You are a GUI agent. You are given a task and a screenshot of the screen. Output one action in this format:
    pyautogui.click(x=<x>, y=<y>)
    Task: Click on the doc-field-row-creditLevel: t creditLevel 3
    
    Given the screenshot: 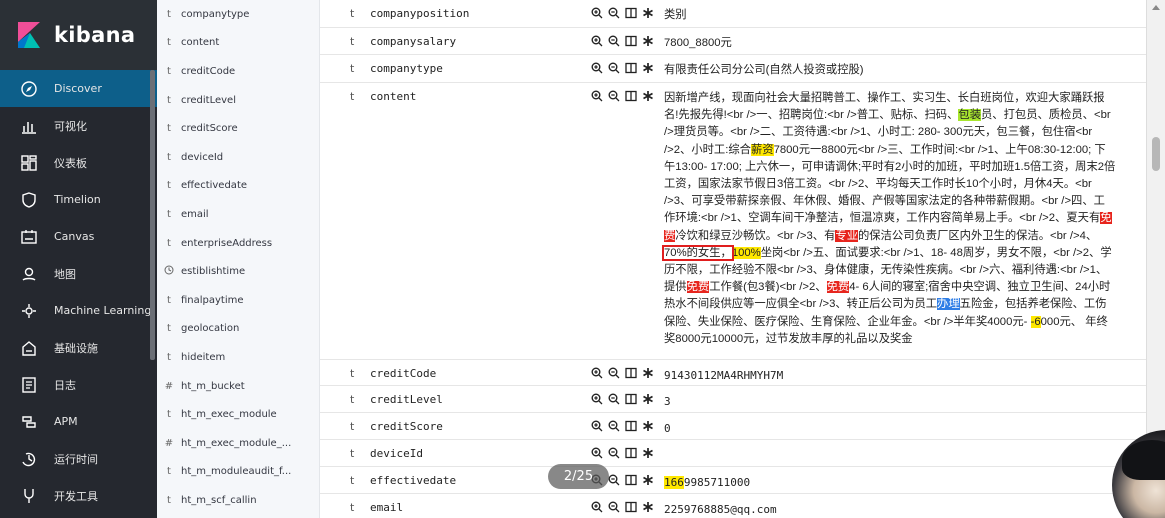 What is the action you would take?
    pyautogui.click(x=733, y=399)
    